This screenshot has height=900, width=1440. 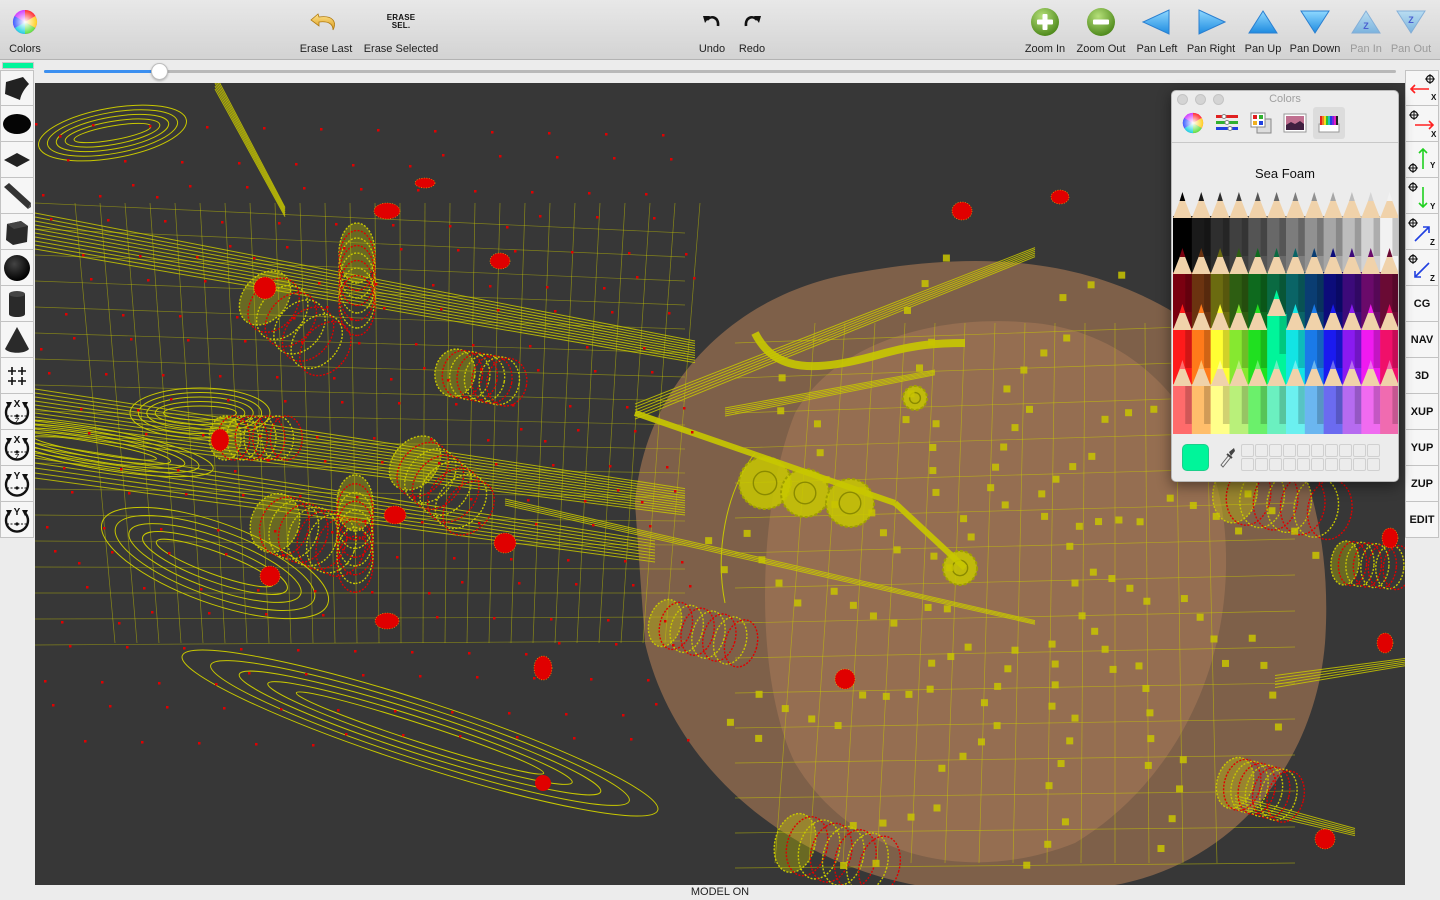 What do you see at coordinates (401, 31) in the screenshot?
I see `erase-selected-button: ERASE SEL. Erase Selected` at bounding box center [401, 31].